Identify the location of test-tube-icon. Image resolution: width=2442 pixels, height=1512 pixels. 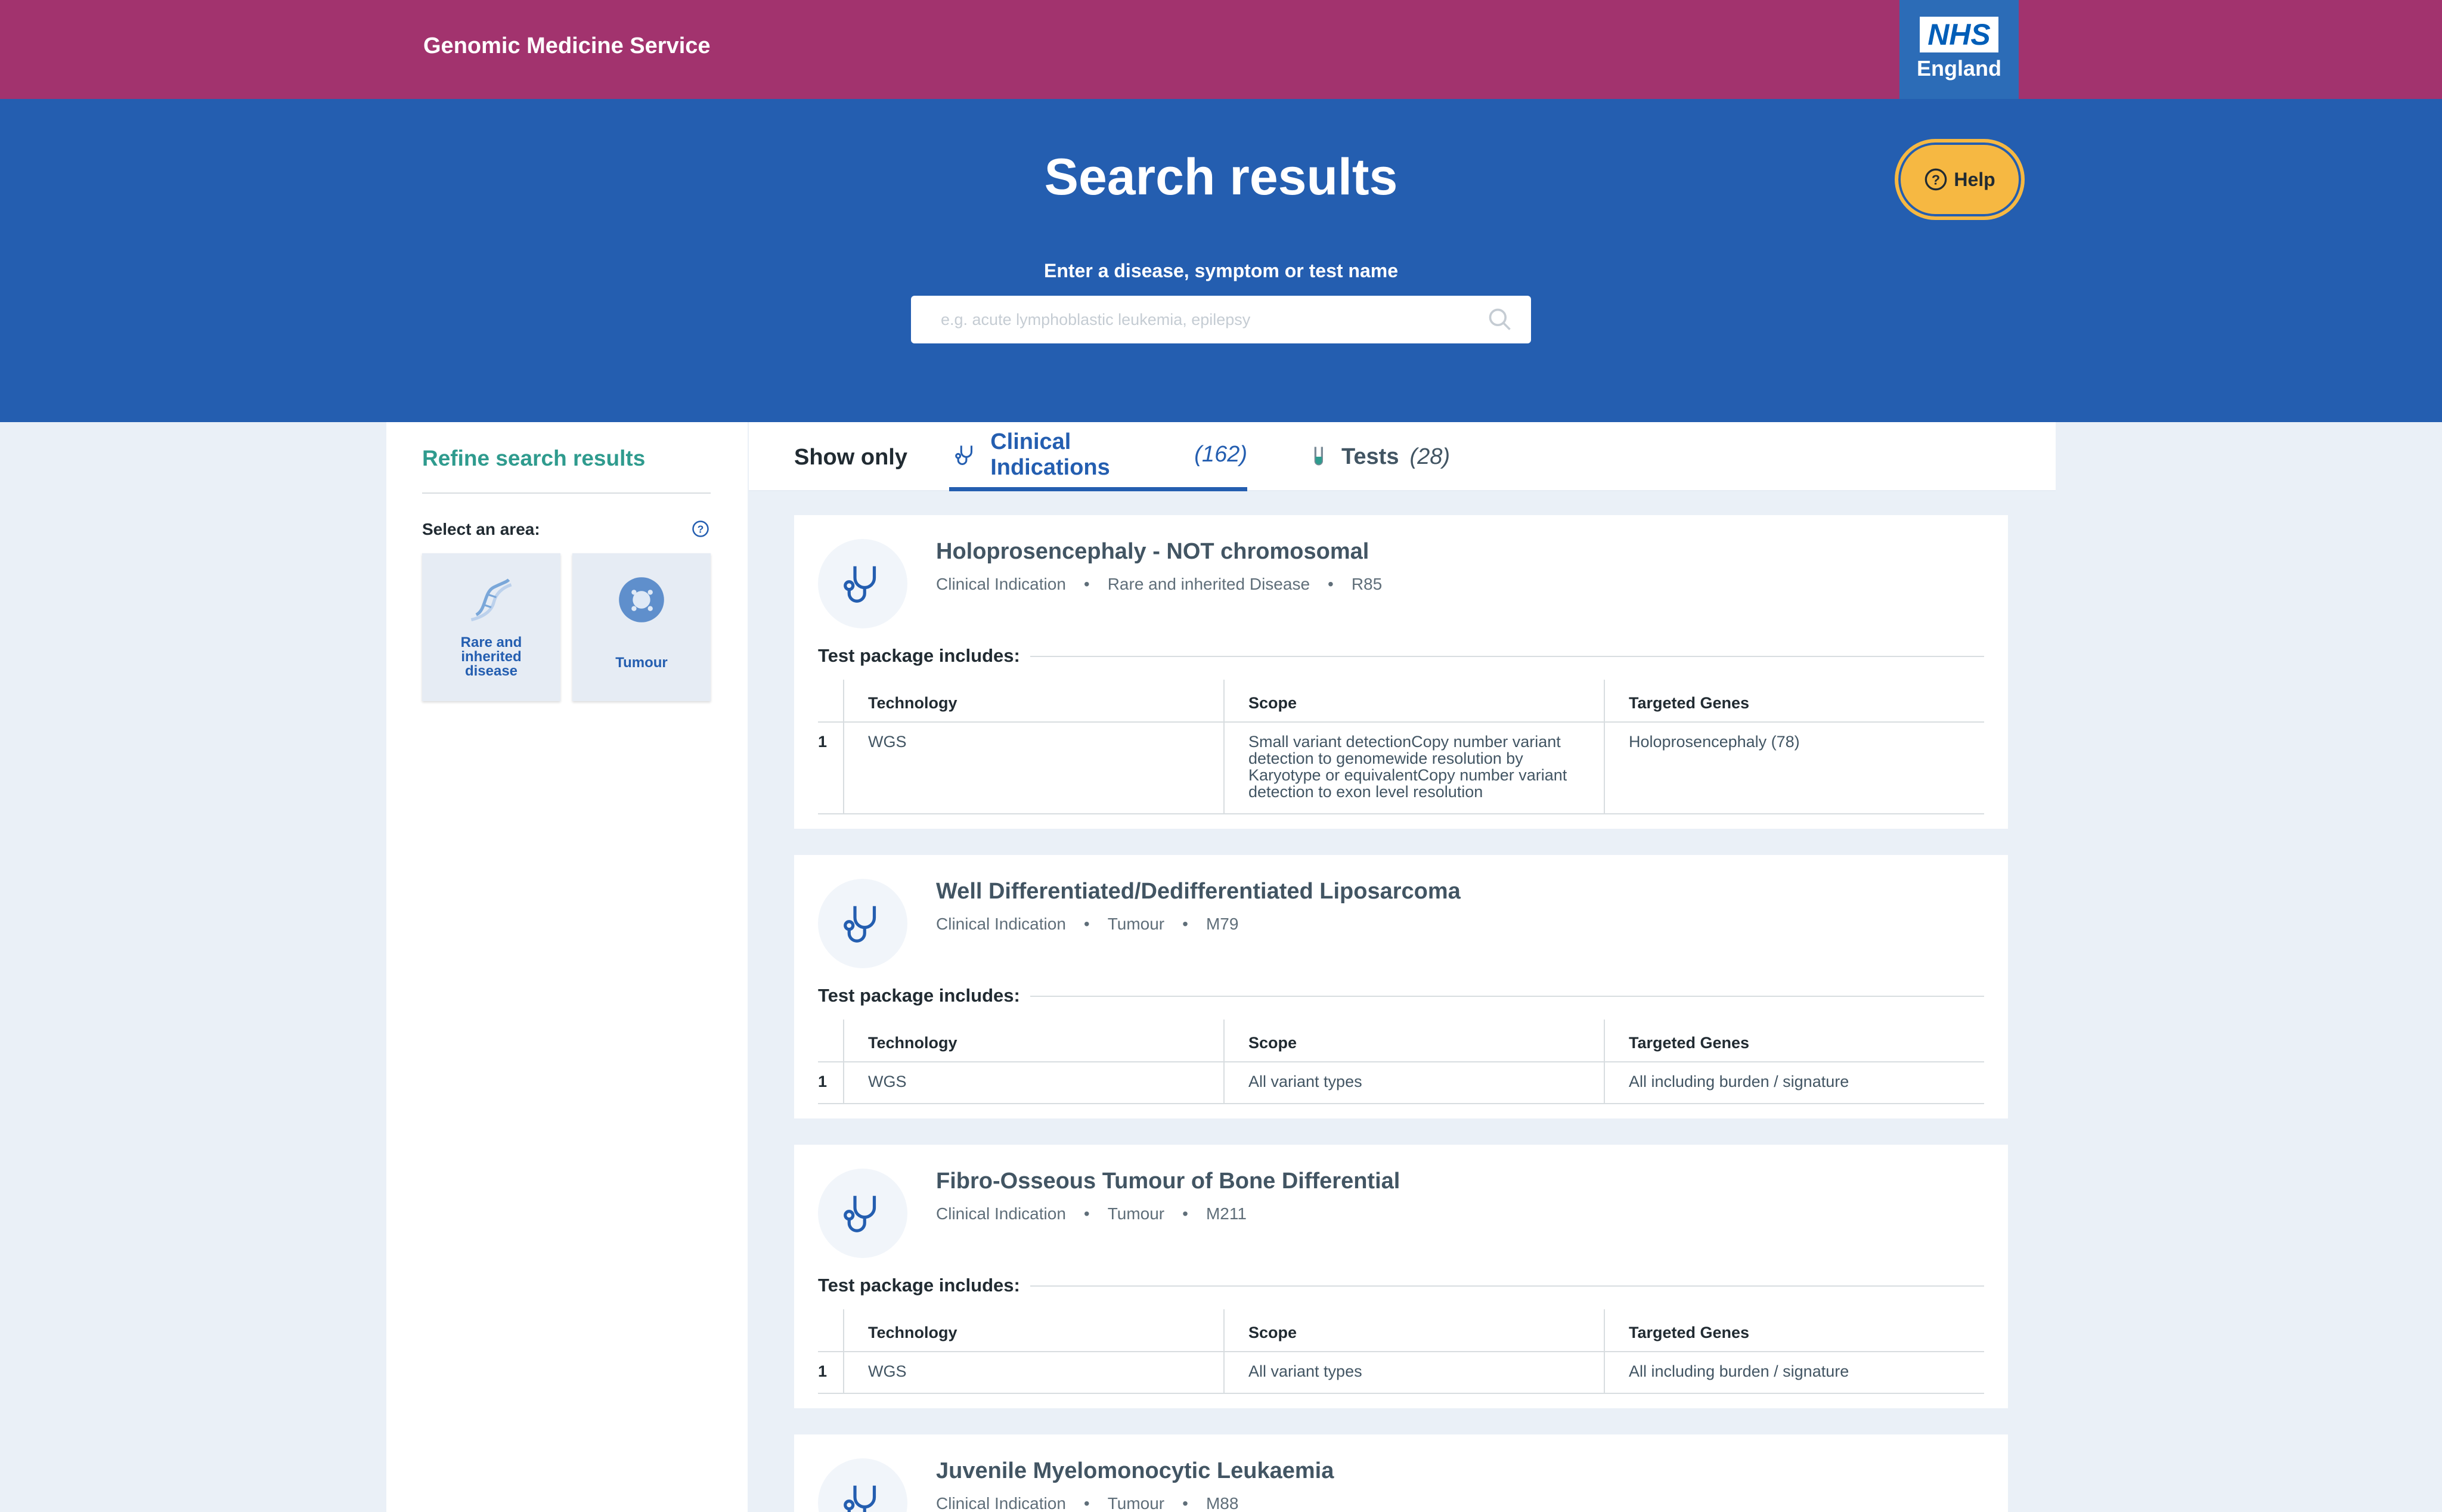
(1319, 456).